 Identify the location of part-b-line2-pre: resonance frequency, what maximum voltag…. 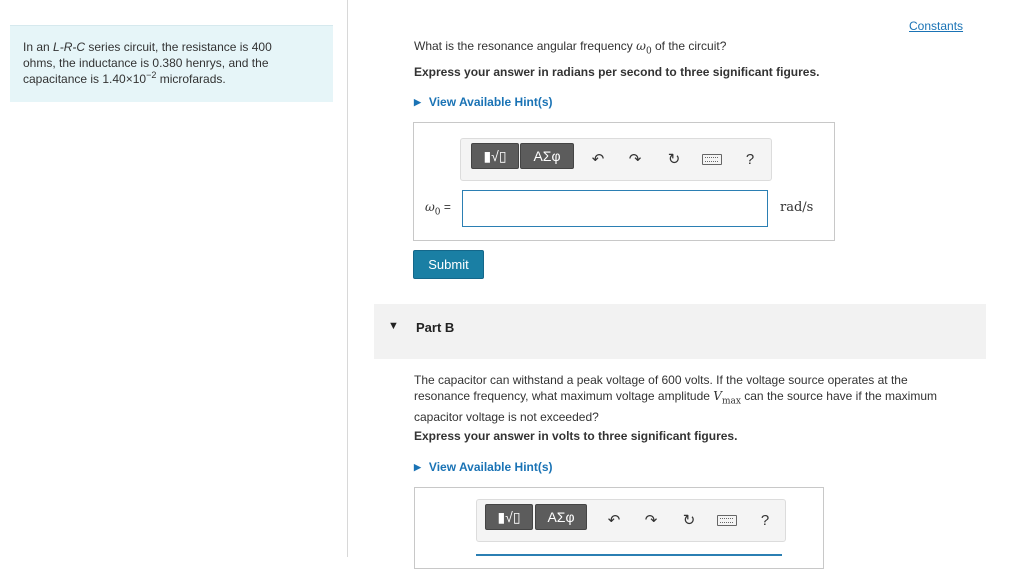
(564, 396).